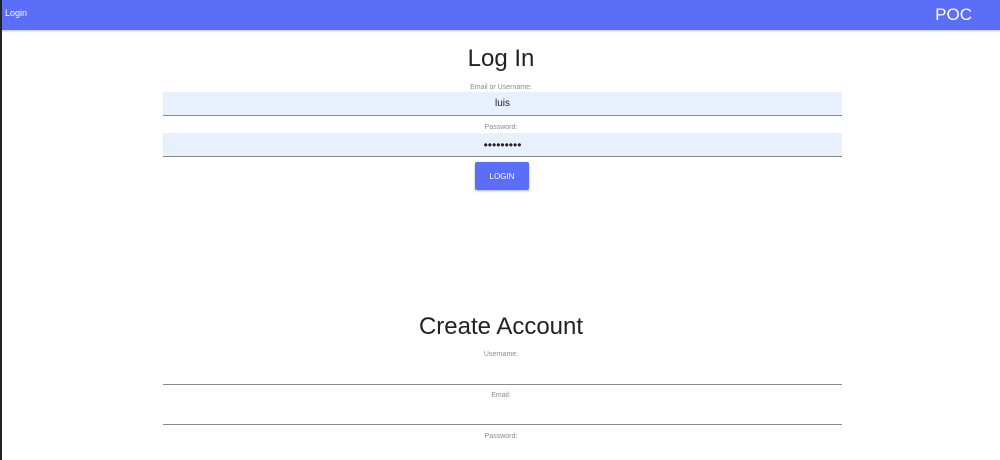 Image resolution: width=1000 pixels, height=460 pixels. What do you see at coordinates (501, 395) in the screenshot?
I see `create-email-label: Email:` at bounding box center [501, 395].